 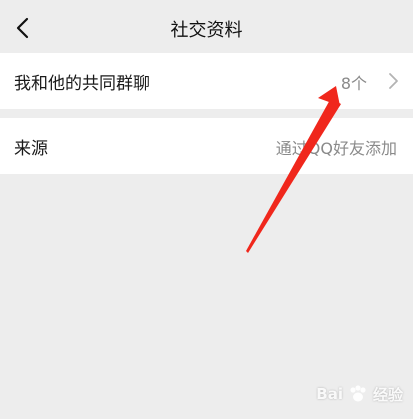 What do you see at coordinates (353, 83) in the screenshot?
I see `common-groups-count: 8个` at bounding box center [353, 83].